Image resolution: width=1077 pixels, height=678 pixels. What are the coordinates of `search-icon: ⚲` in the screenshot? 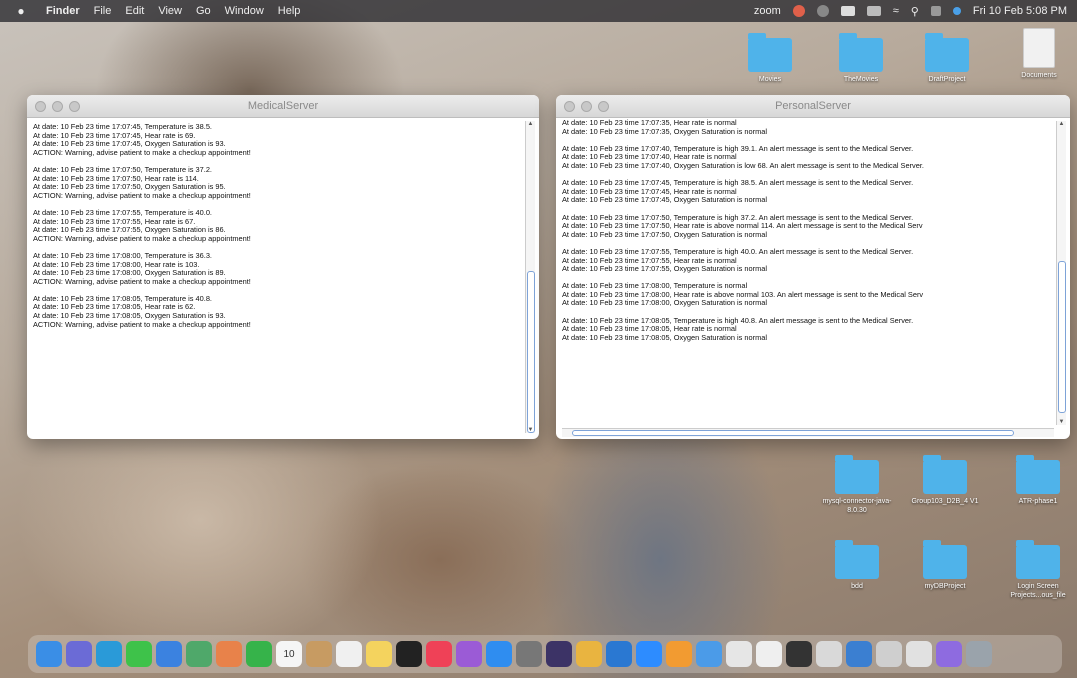 It's located at (915, 11).